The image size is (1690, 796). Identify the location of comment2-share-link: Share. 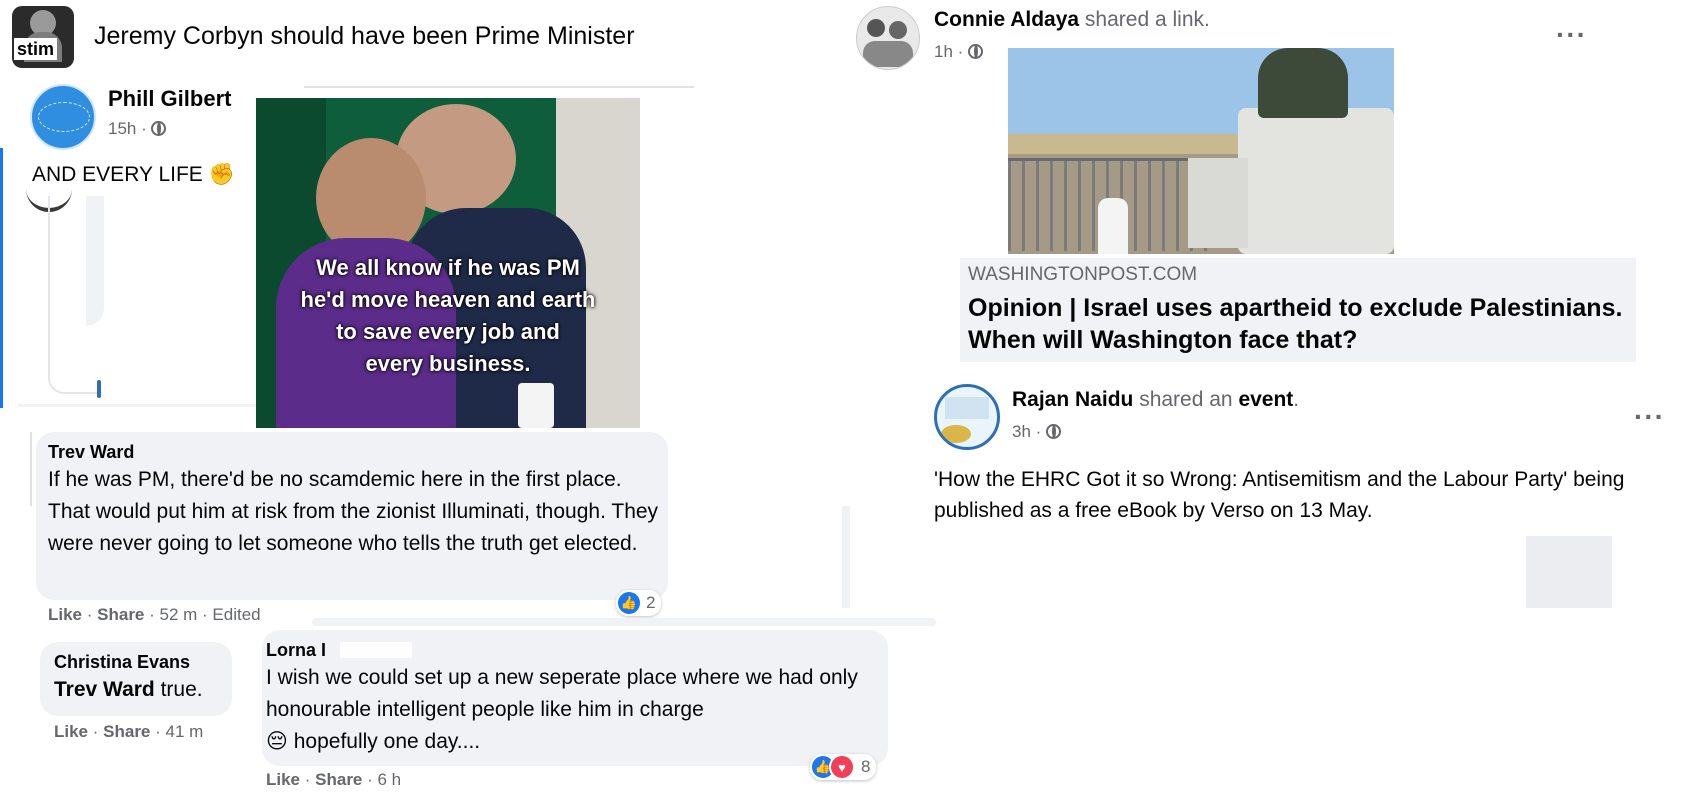
(126, 731).